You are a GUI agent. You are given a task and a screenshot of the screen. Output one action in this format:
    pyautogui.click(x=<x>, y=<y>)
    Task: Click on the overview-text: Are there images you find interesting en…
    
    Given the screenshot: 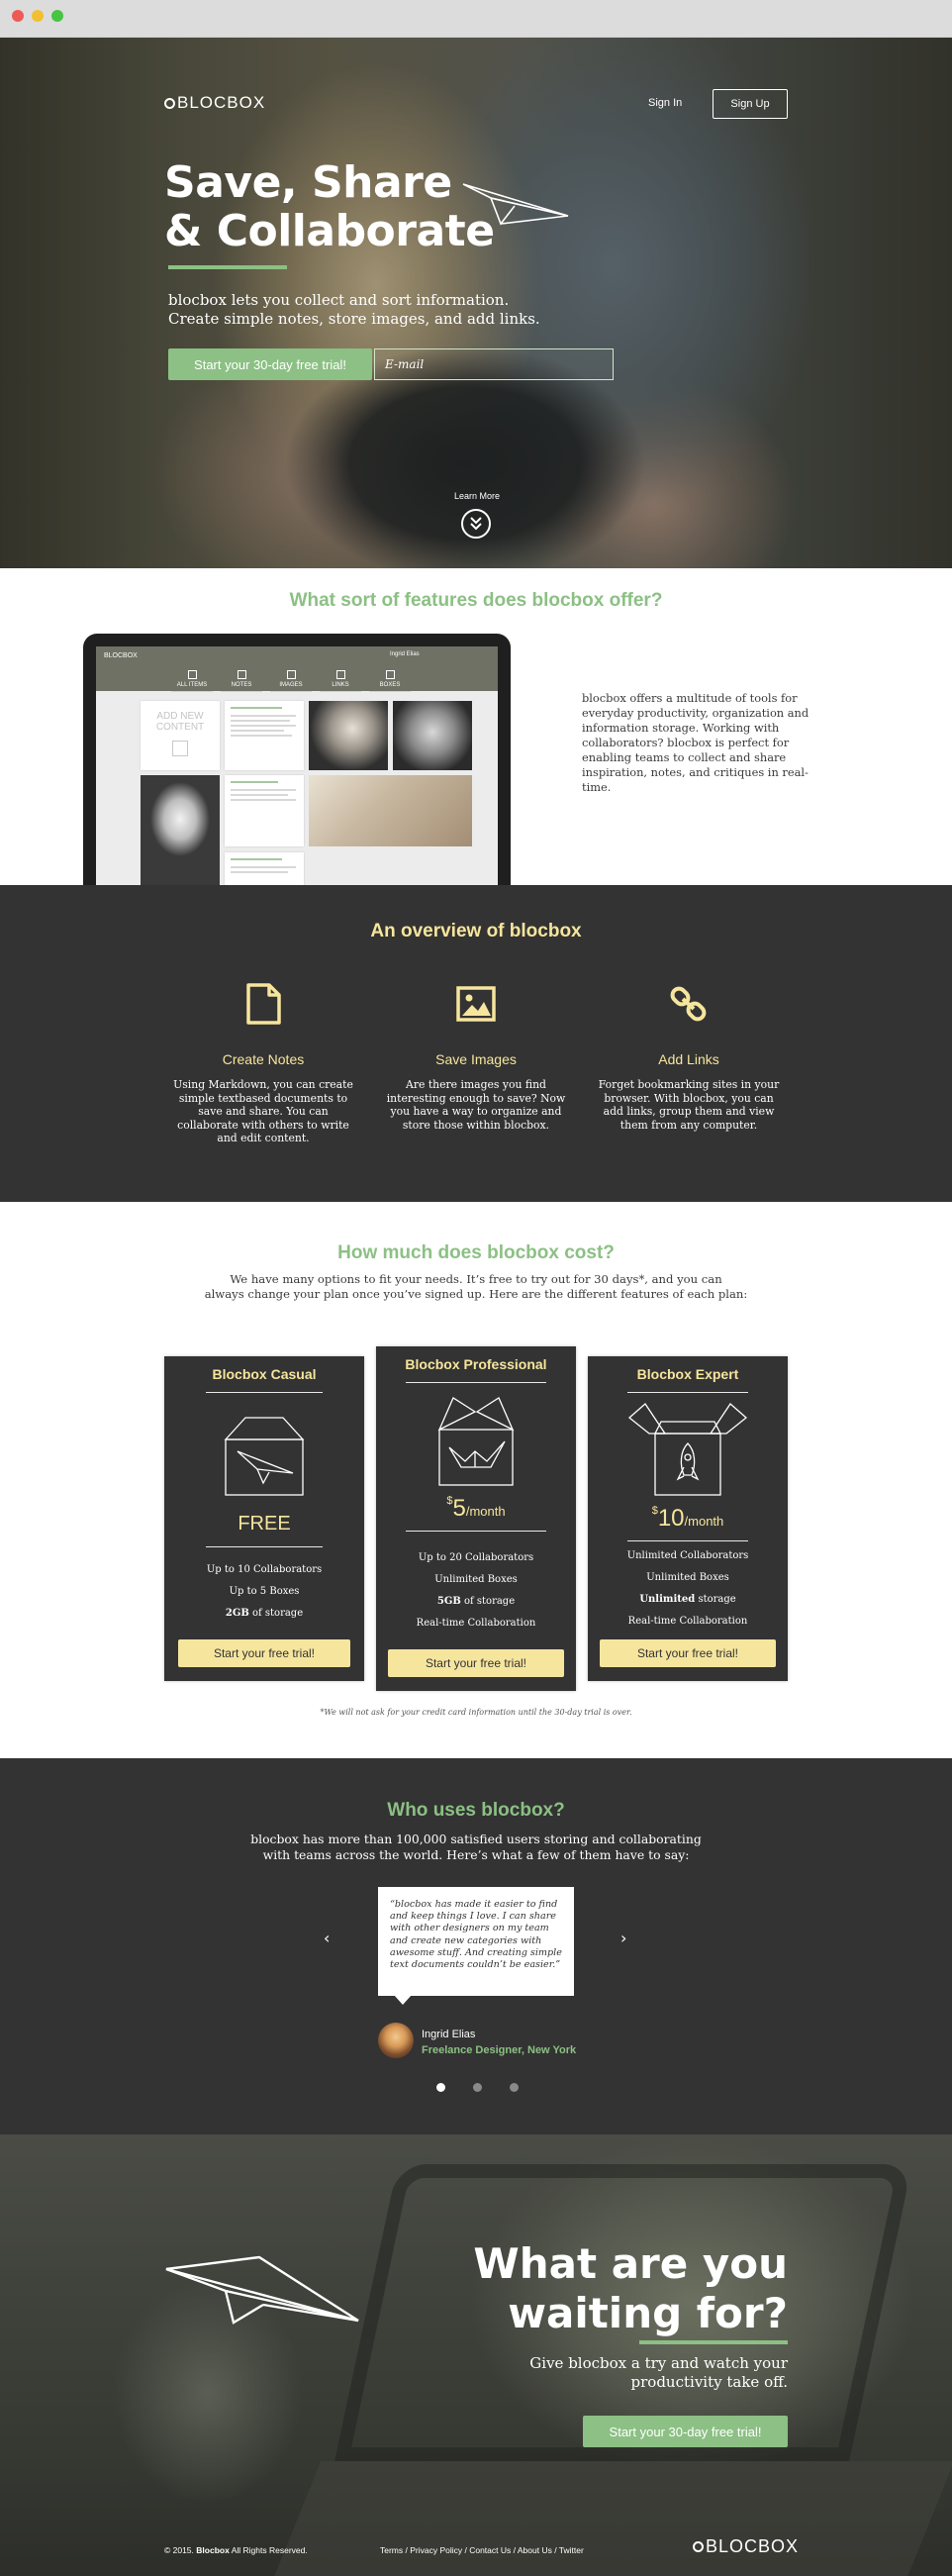 What is the action you would take?
    pyautogui.click(x=476, y=1105)
    